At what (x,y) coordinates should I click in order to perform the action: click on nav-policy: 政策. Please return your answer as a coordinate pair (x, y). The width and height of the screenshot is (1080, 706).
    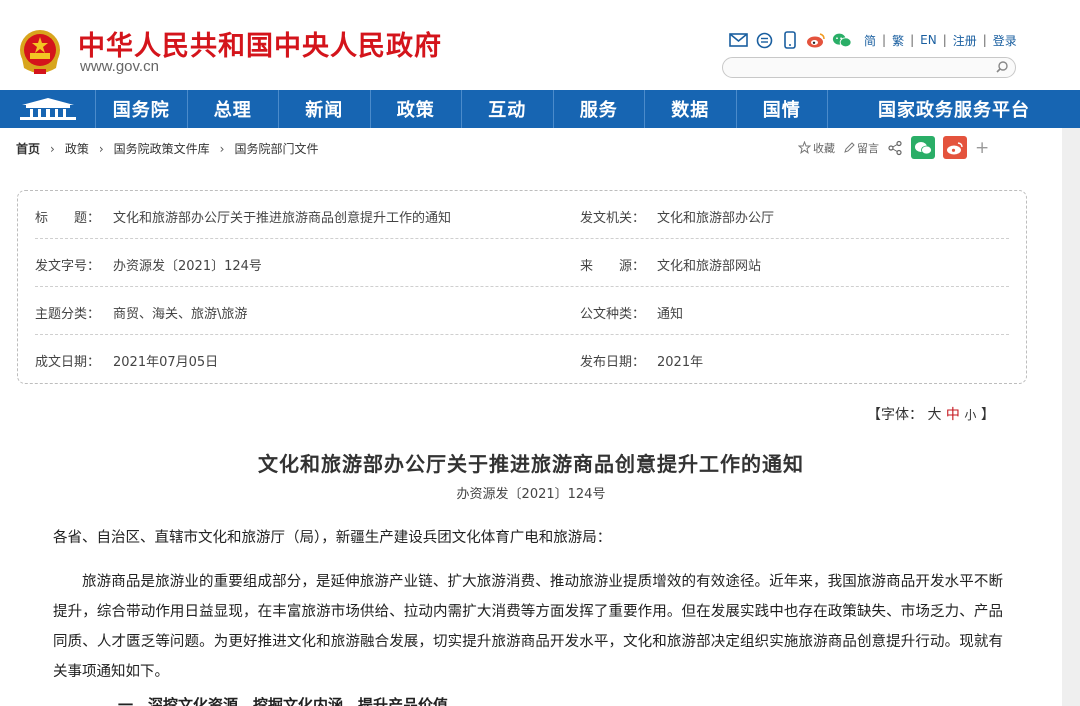
    Looking at the image, I should click on (416, 109).